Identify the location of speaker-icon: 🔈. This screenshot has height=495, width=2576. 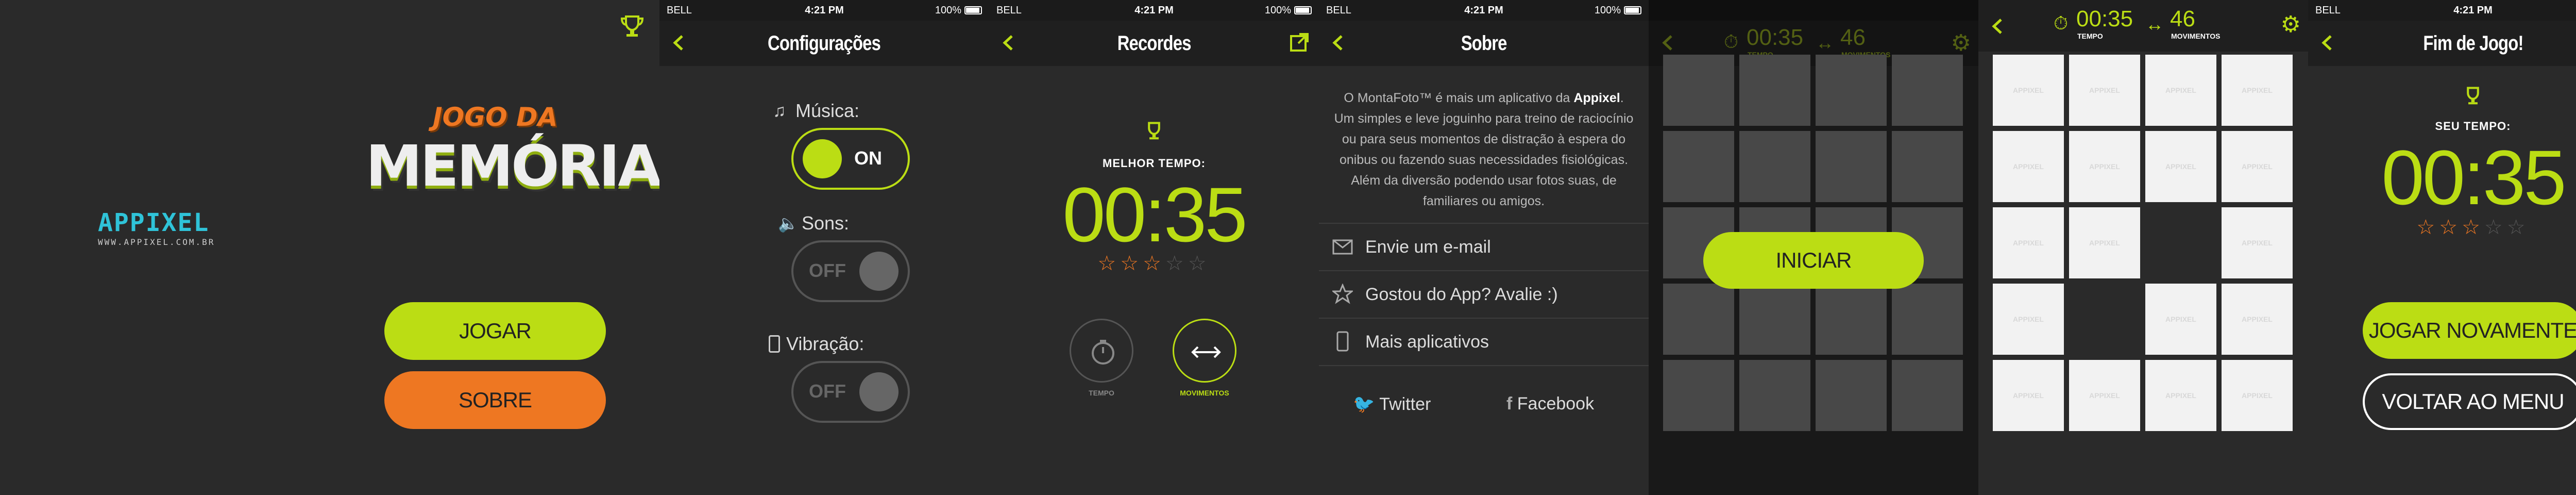
(788, 223).